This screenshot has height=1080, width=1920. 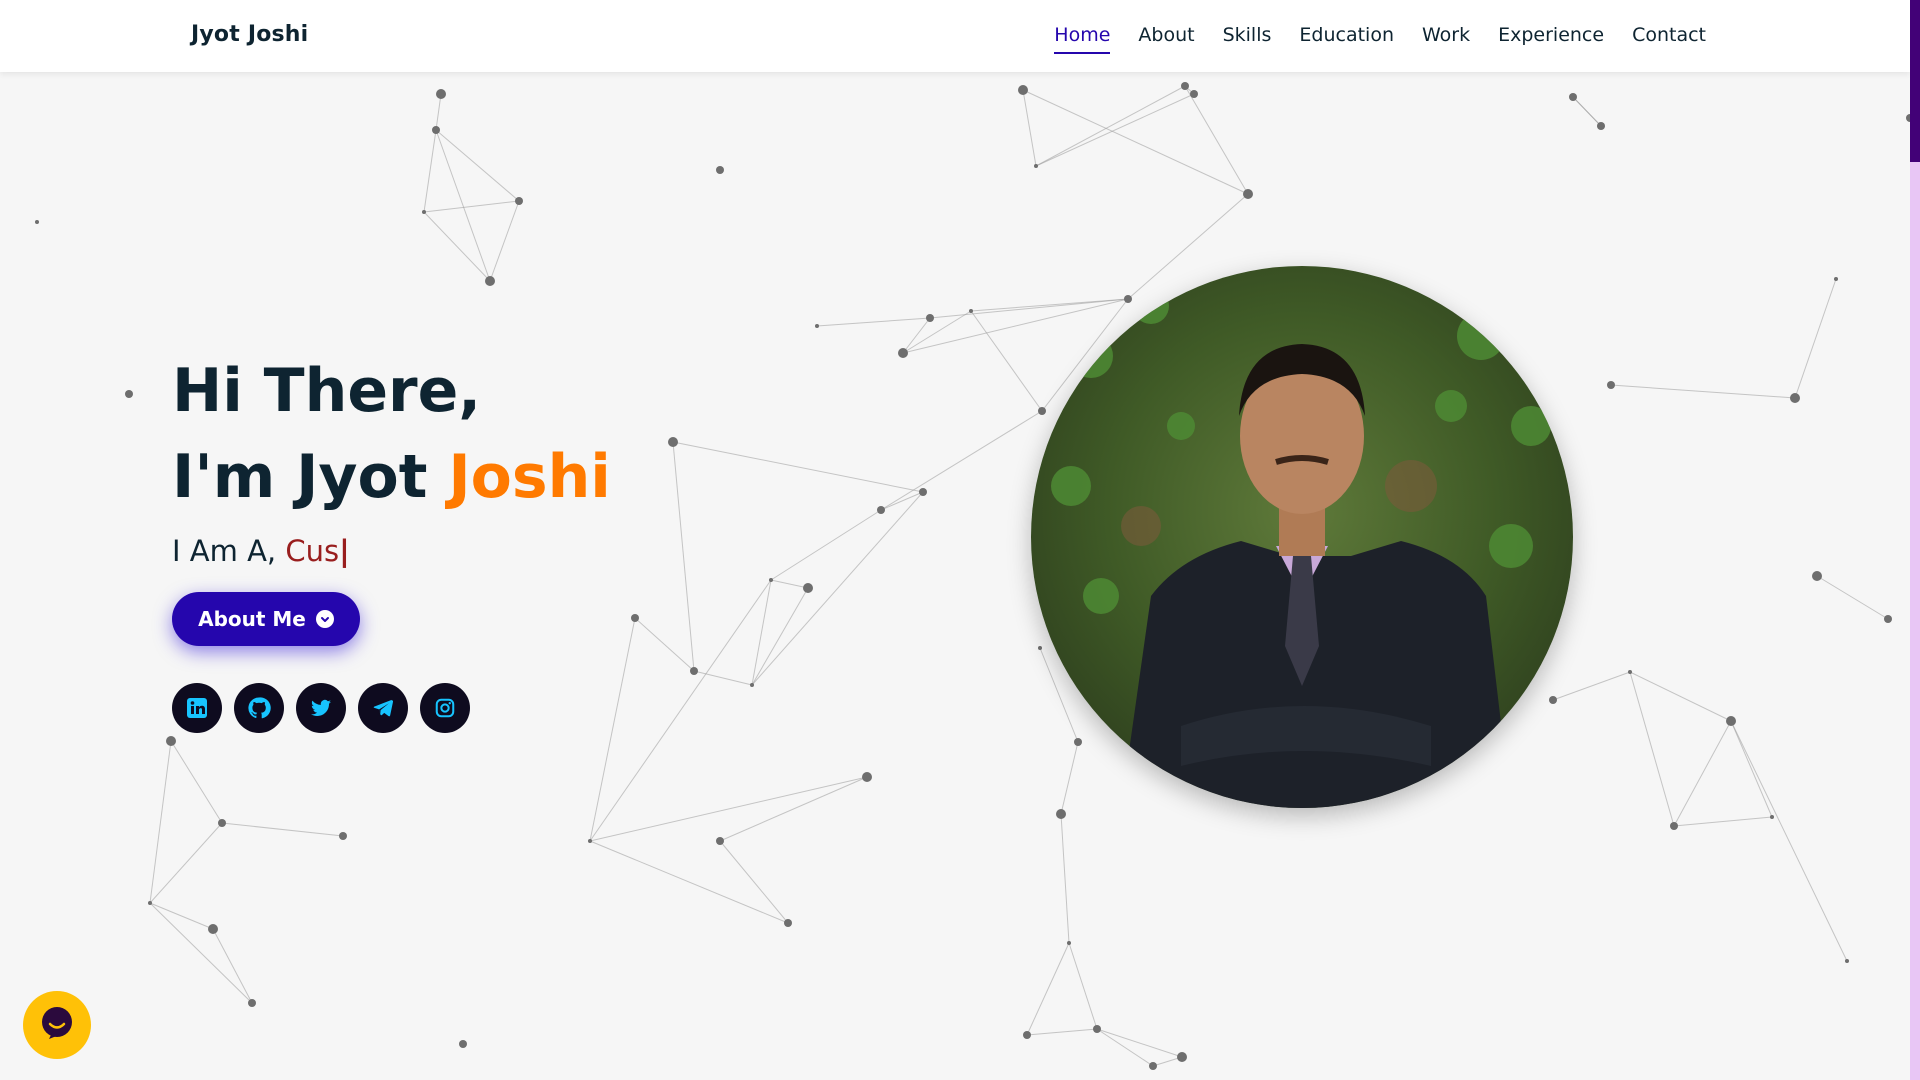 What do you see at coordinates (383, 708) in the screenshot?
I see `telegram-icon` at bounding box center [383, 708].